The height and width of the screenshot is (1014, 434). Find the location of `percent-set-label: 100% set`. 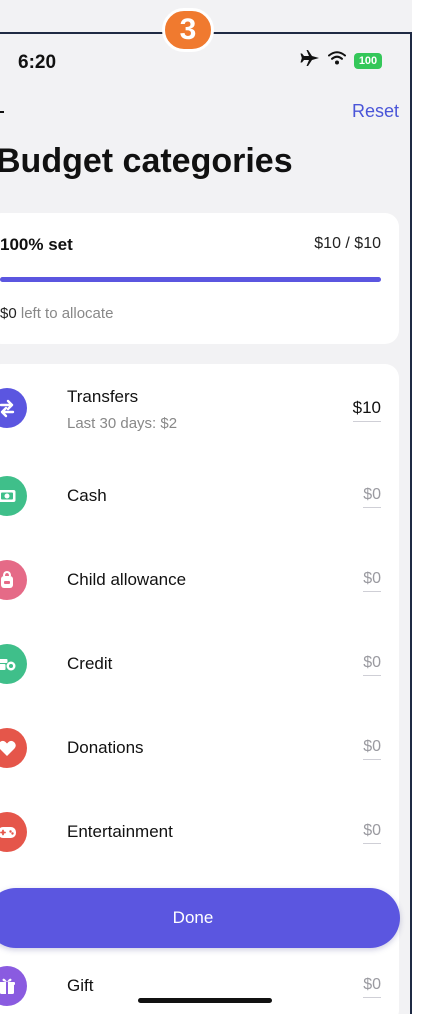

percent-set-label: 100% set is located at coordinates (36, 244).